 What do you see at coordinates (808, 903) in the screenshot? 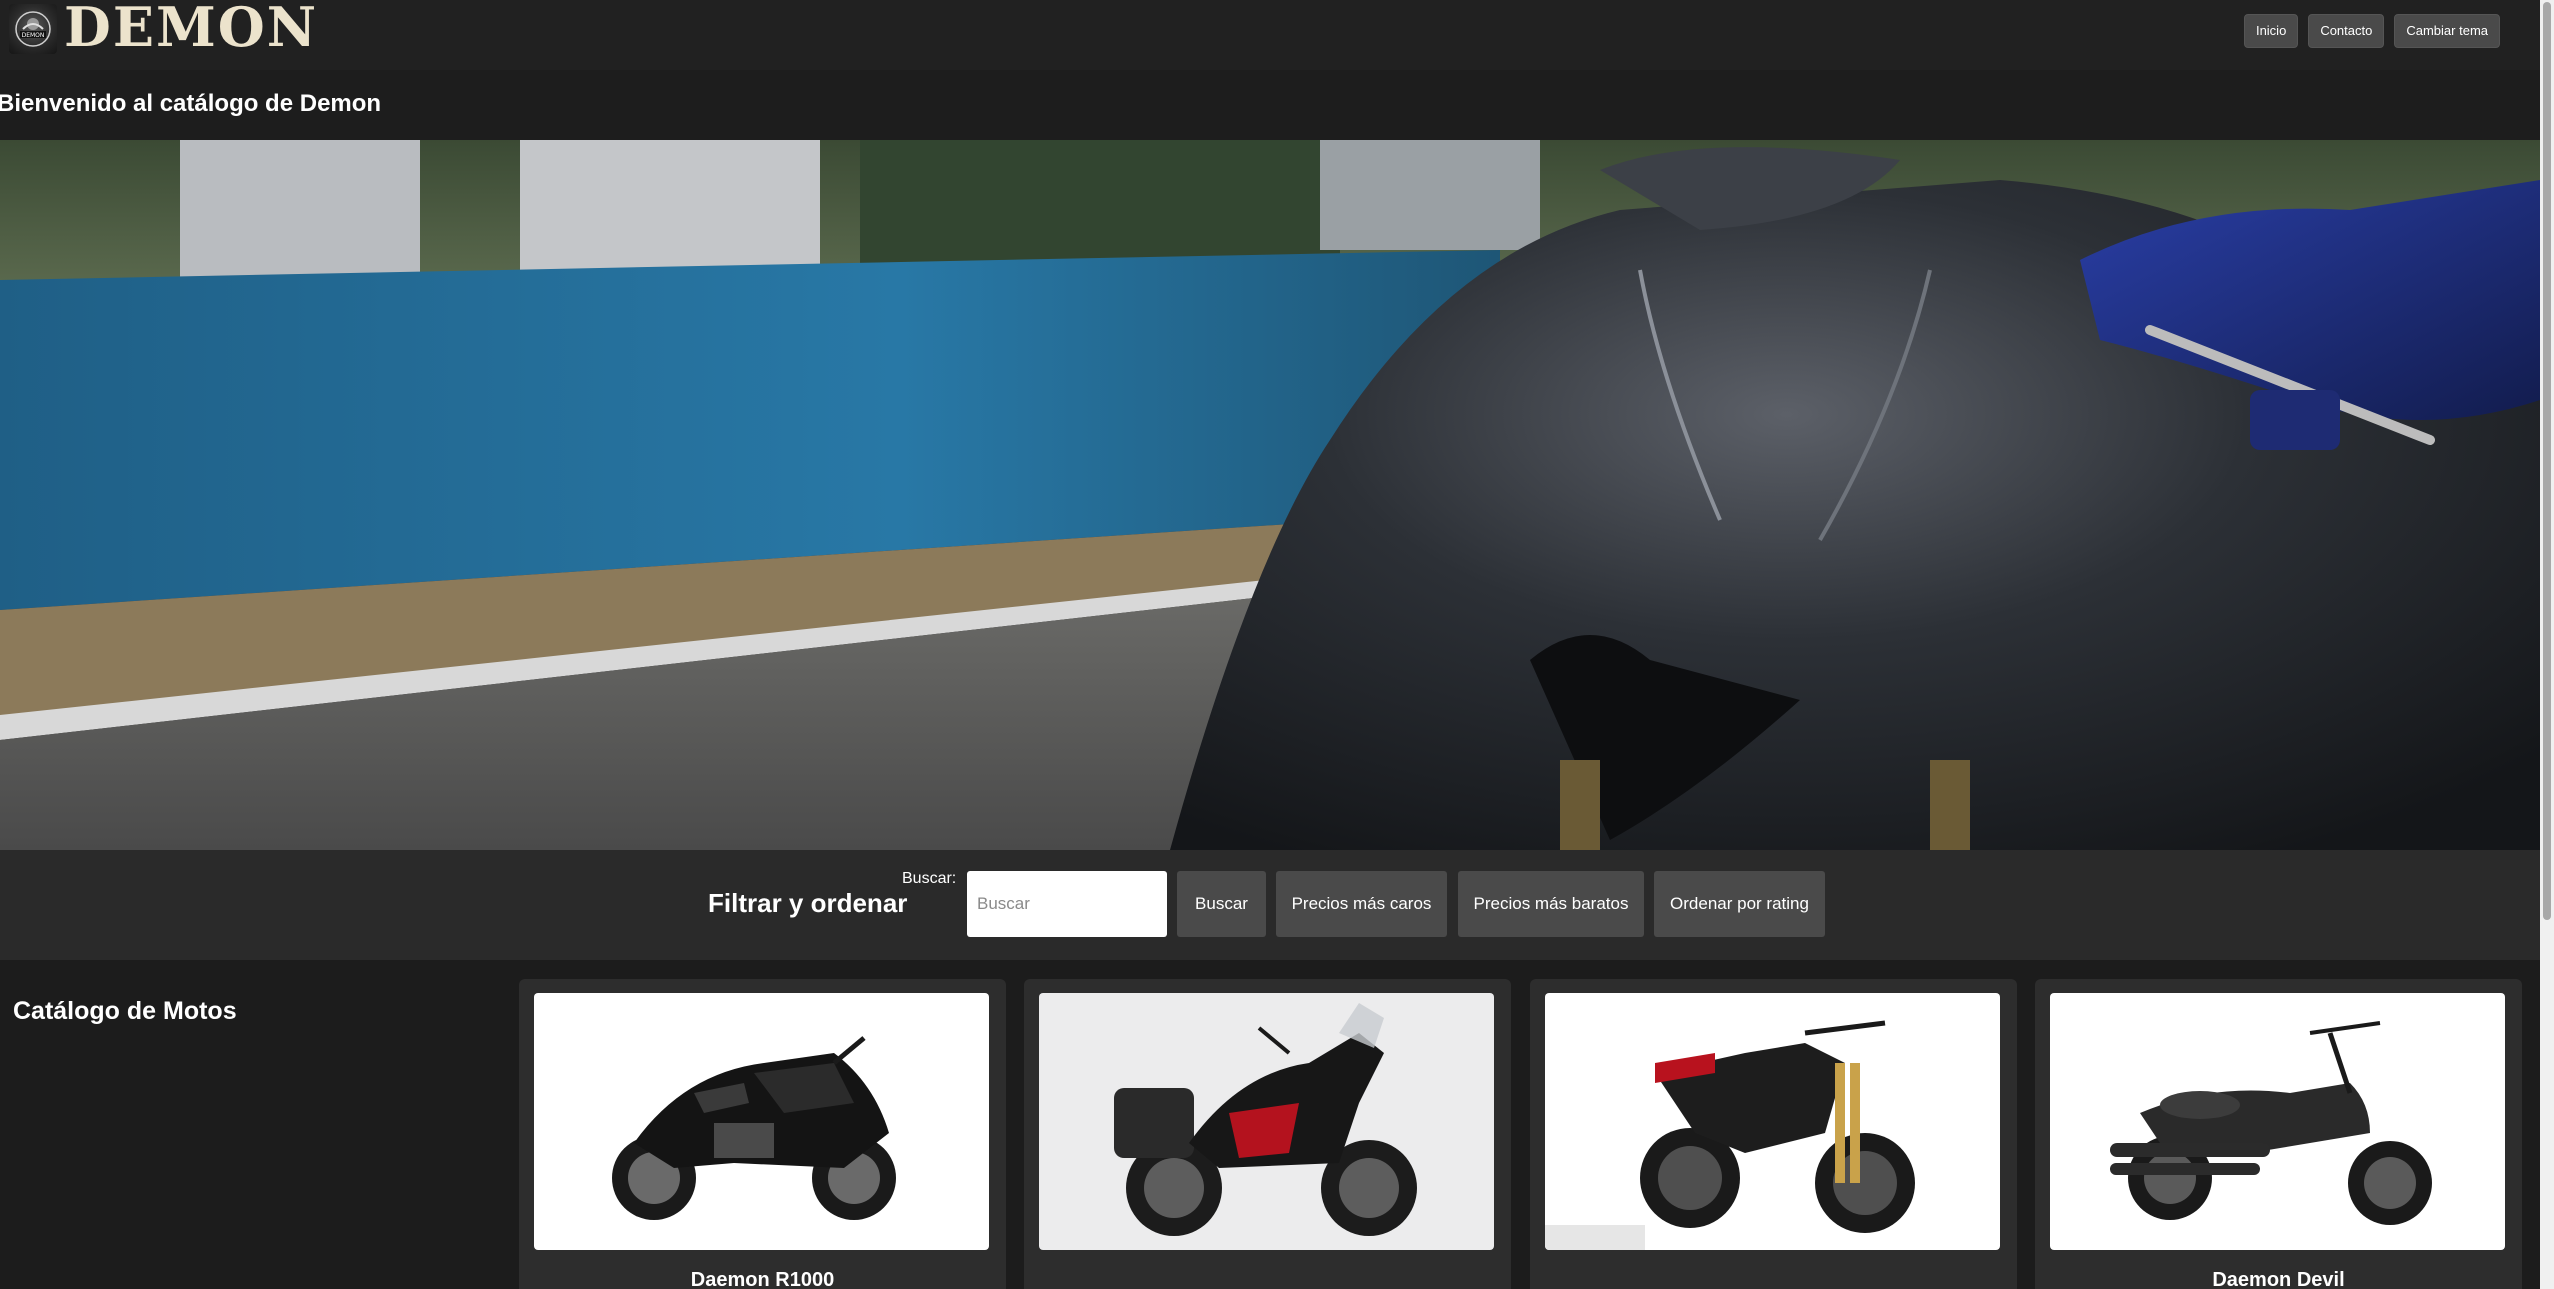
I see `filter-title: Filtrar y ordenar` at bounding box center [808, 903].